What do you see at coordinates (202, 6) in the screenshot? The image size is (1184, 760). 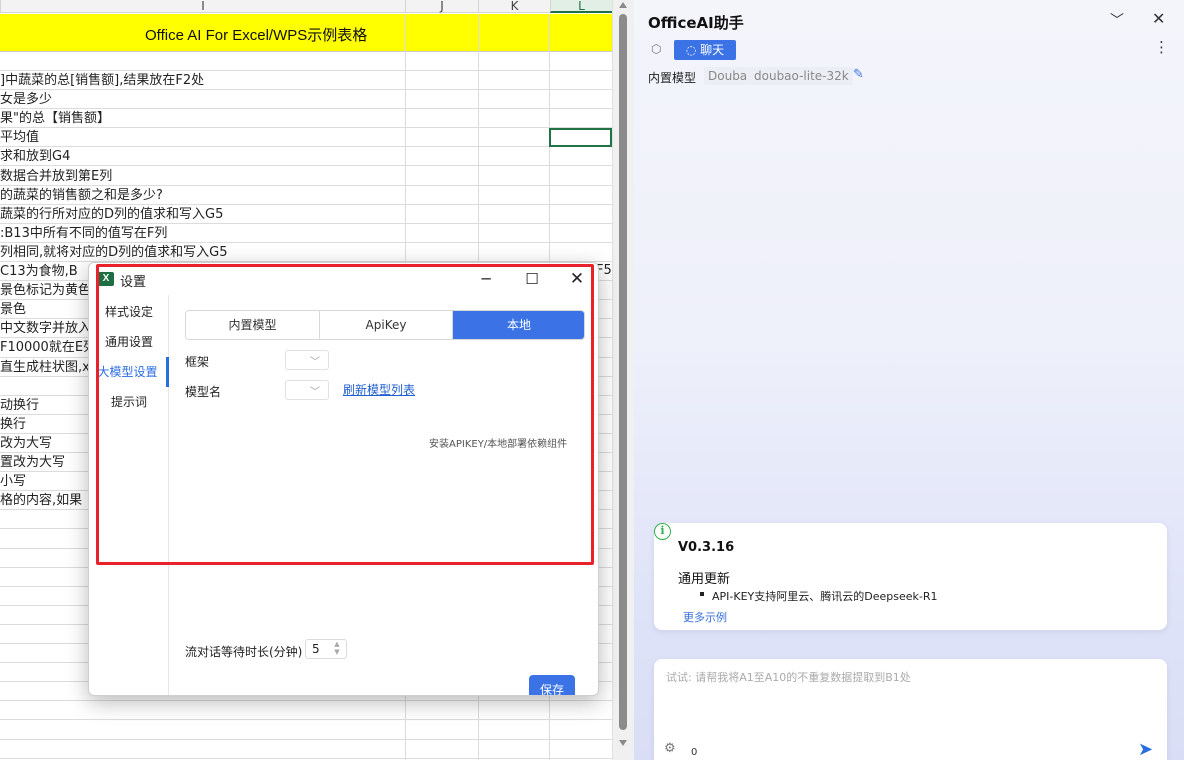 I see `column-header-i: I` at bounding box center [202, 6].